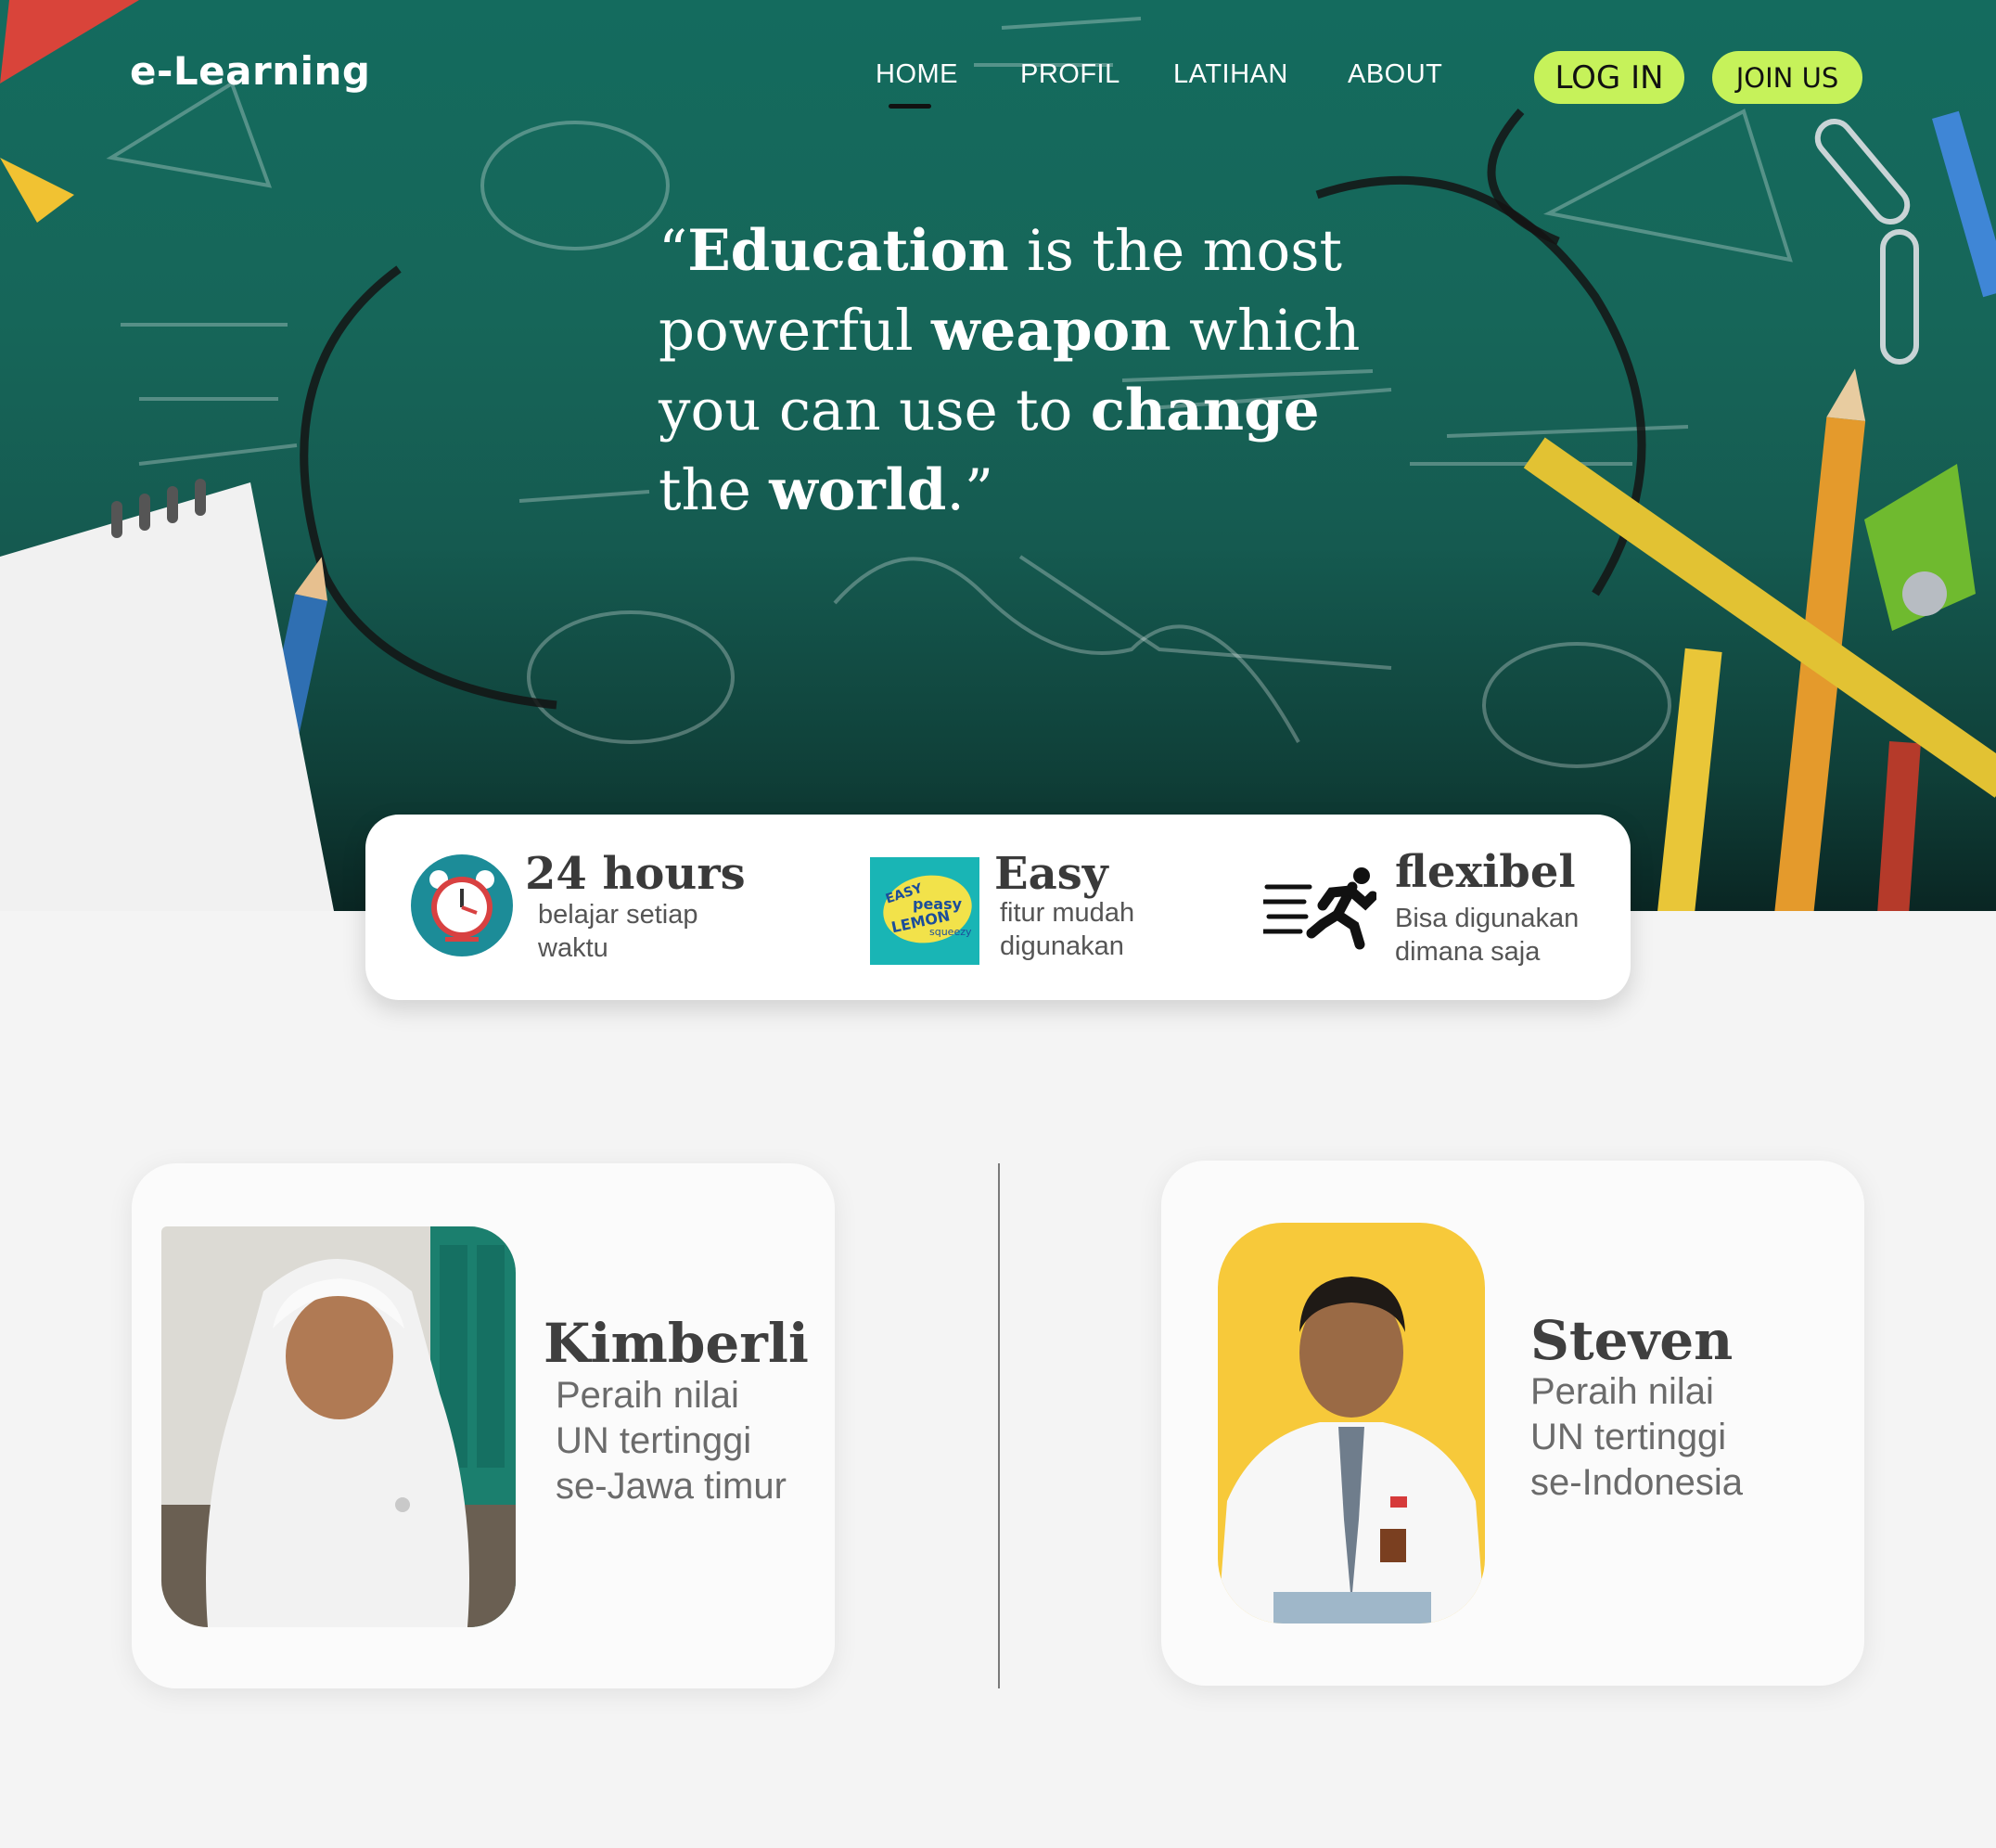 Image resolution: width=1996 pixels, height=1848 pixels. Describe the element at coordinates (618, 931) in the screenshot. I see `feature-desc-24-hours: belajar setiap waktu` at that location.